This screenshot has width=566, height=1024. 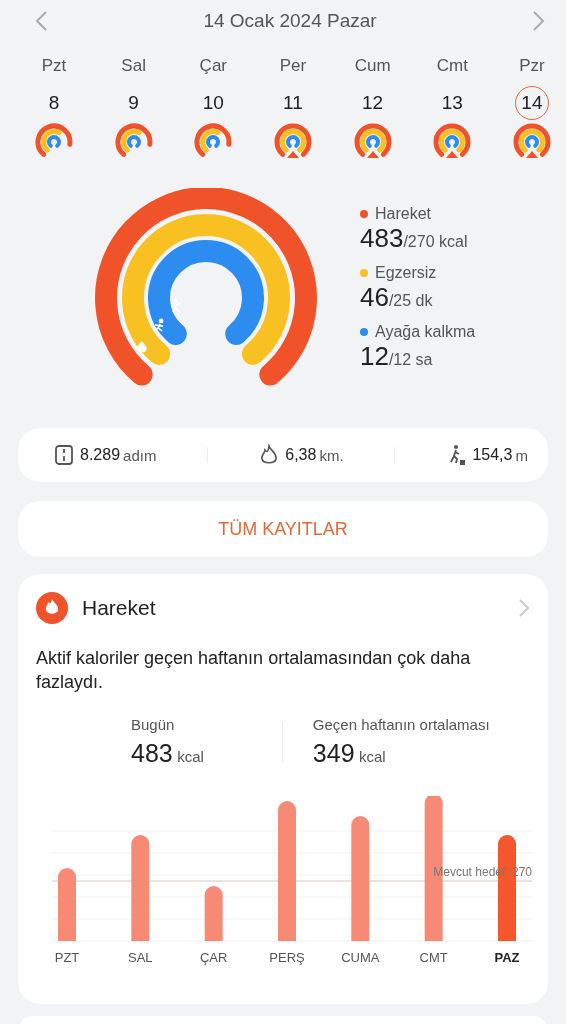 What do you see at coordinates (425, 331) in the screenshot?
I see `ring-label: Ayağa kalkma` at bounding box center [425, 331].